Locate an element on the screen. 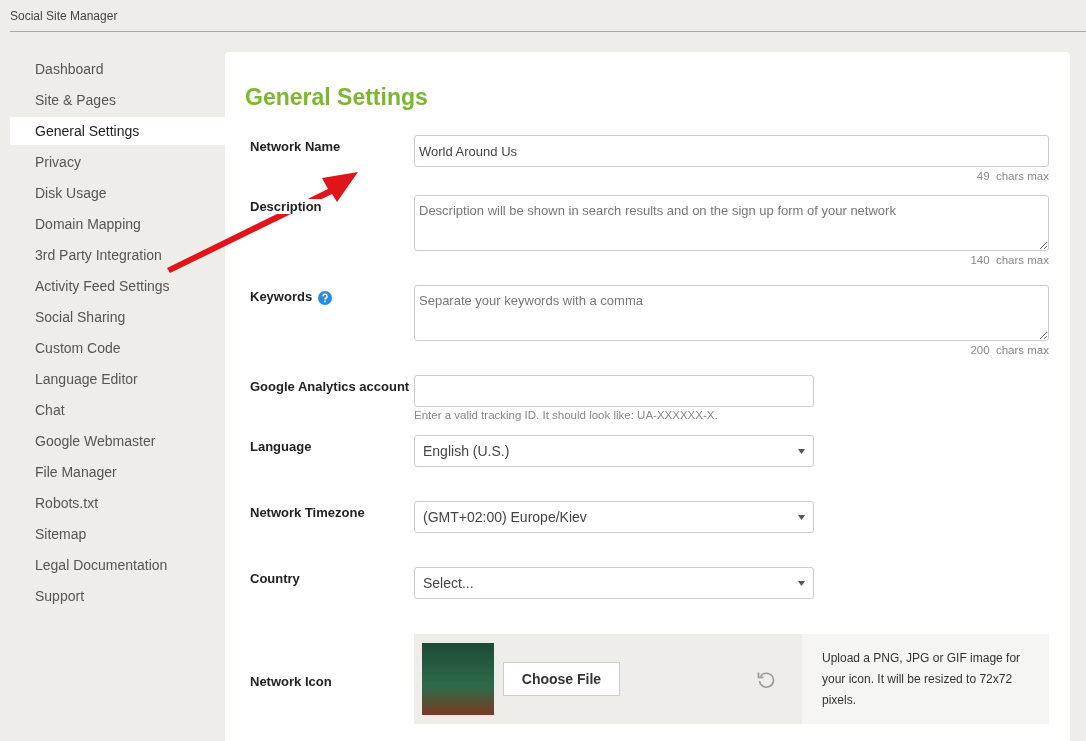 Image resolution: width=1086 pixels, height=741 pixels. sidebar-item: Support is located at coordinates (117, 596).